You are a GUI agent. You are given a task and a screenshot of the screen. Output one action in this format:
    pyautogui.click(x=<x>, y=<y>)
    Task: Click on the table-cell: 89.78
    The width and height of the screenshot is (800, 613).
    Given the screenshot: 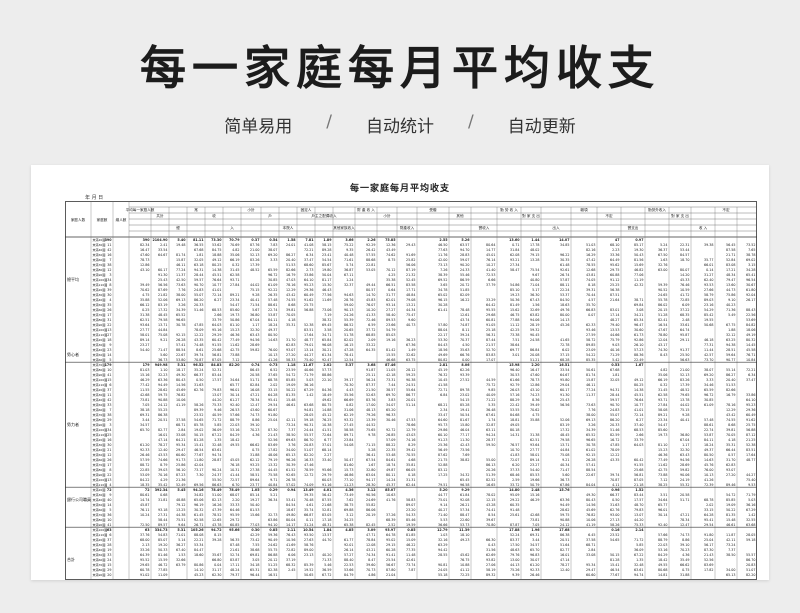 What is the action you would take?
    pyautogui.click(x=464, y=390)
    